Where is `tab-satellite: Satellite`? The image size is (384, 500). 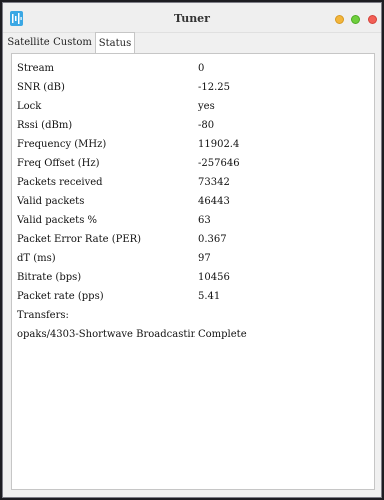
tab-satellite: Satellite is located at coordinates (28, 42).